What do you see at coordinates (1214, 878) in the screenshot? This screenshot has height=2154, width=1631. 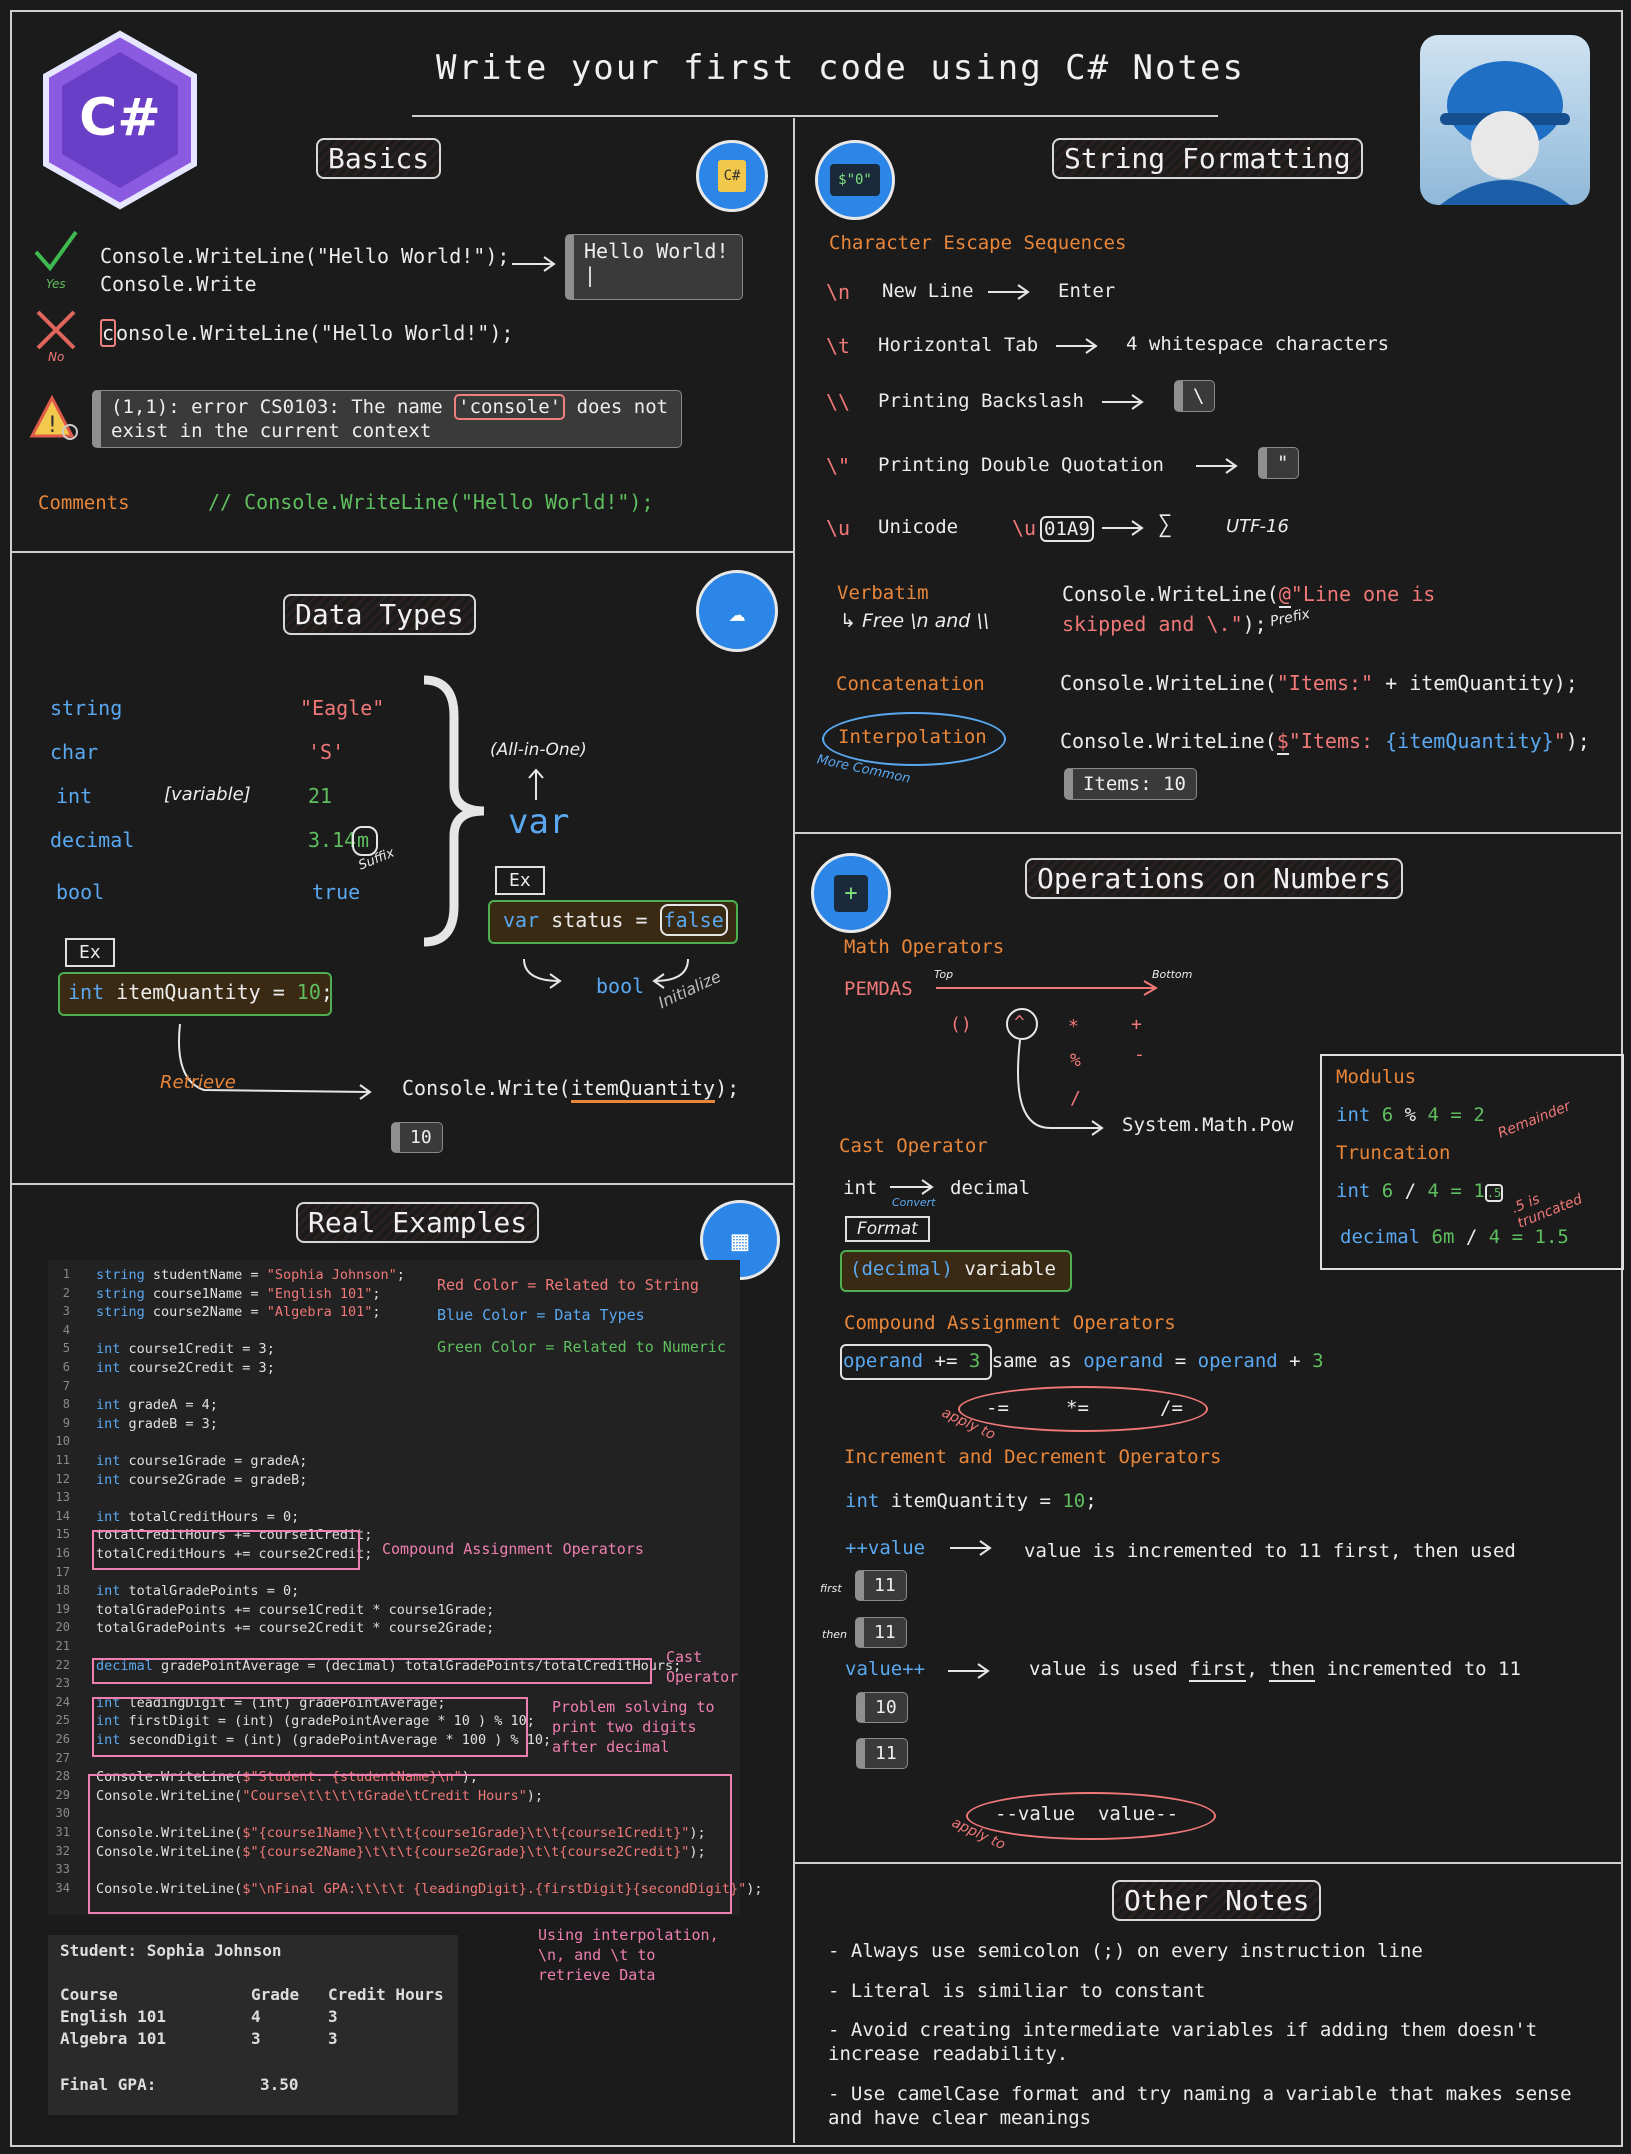 I see `operations-heading: Operations on Numbers` at bounding box center [1214, 878].